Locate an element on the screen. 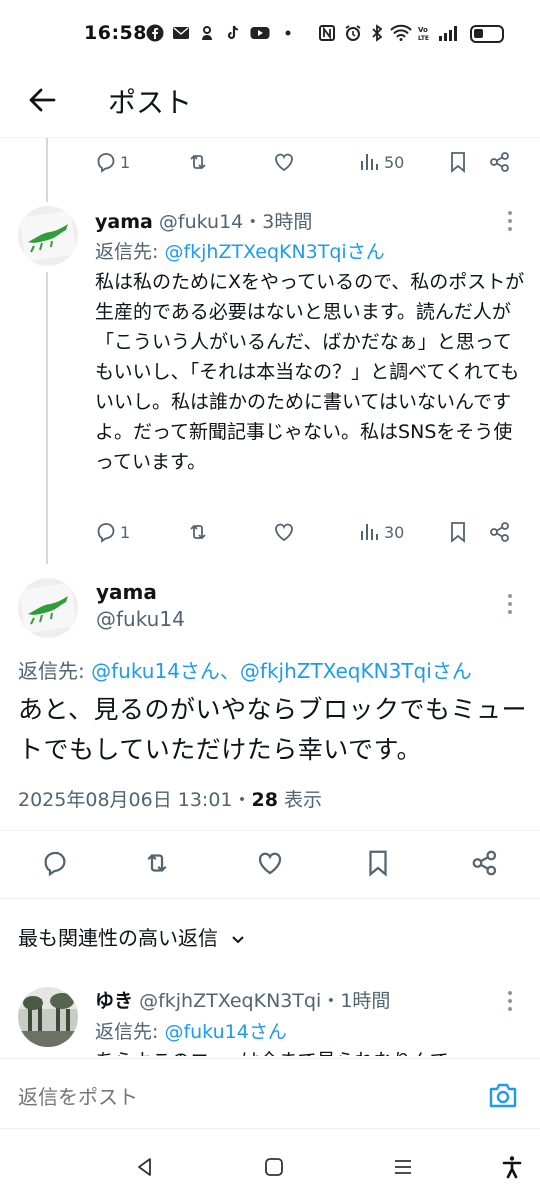 The height and width of the screenshot is (1200, 540). back-arrow-icon is located at coordinates (42, 100).